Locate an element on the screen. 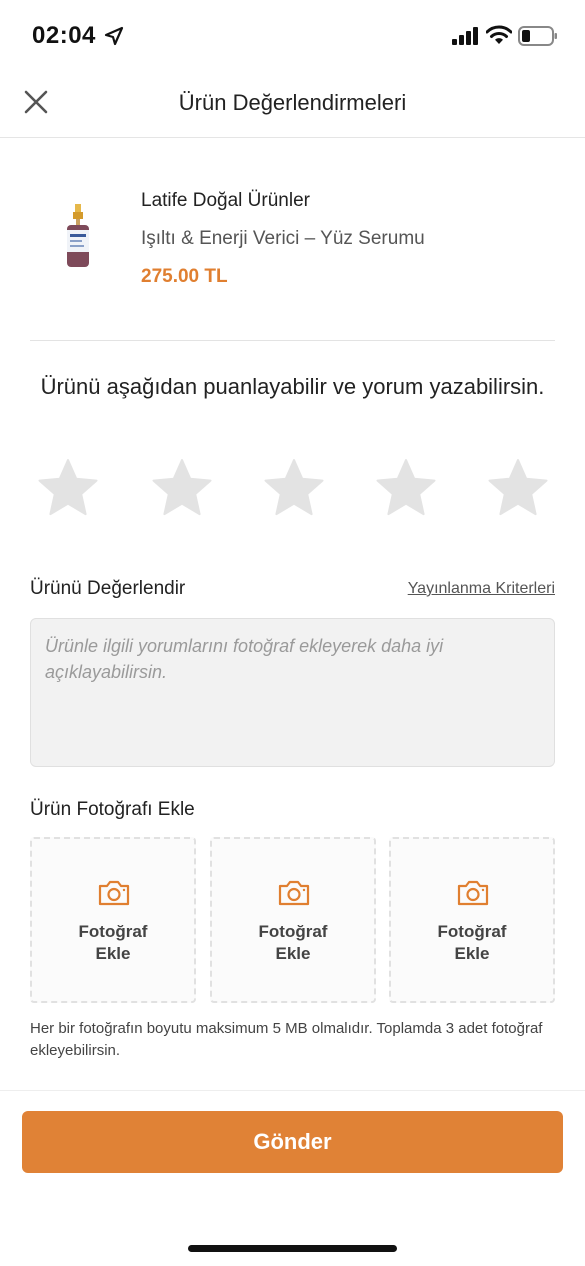 The width and height of the screenshot is (585, 1266). add-photo-button-1: Fotoğraf Ekle is located at coordinates (113, 920).